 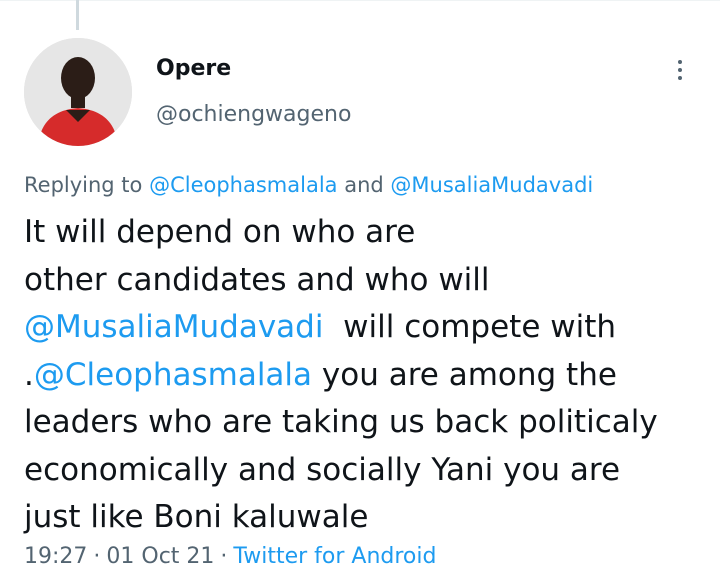 I want to click on more-options-button, so click(x=680, y=70).